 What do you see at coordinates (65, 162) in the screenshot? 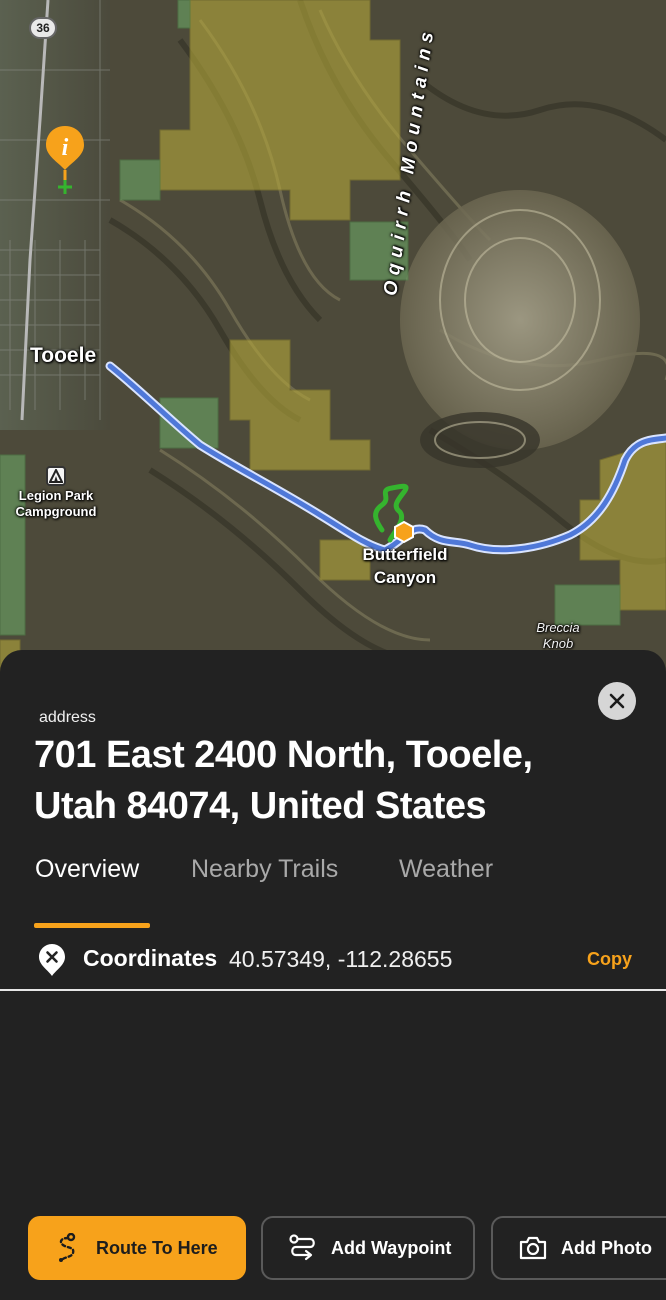
I see `info-pin-icon: i` at bounding box center [65, 162].